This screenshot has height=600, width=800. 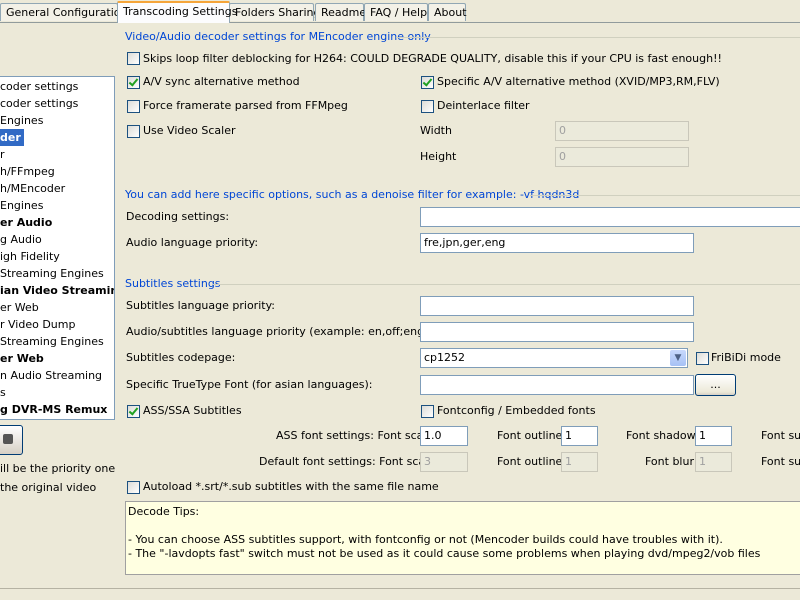 What do you see at coordinates (444, 462) in the screenshot?
I see `default-font-scale-input: 3` at bounding box center [444, 462].